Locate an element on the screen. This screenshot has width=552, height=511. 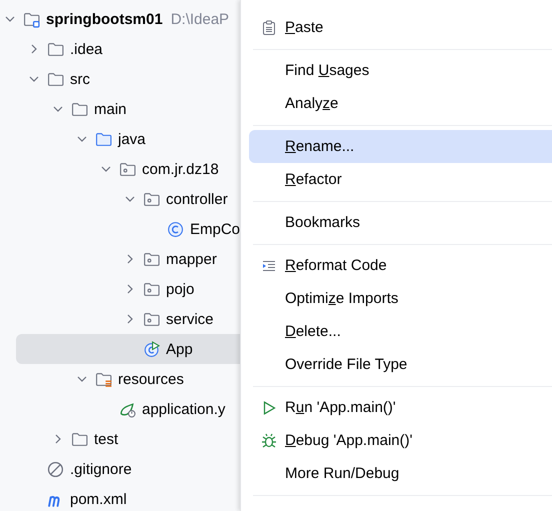
project-path: D:\IdeaP is located at coordinates (200, 19).